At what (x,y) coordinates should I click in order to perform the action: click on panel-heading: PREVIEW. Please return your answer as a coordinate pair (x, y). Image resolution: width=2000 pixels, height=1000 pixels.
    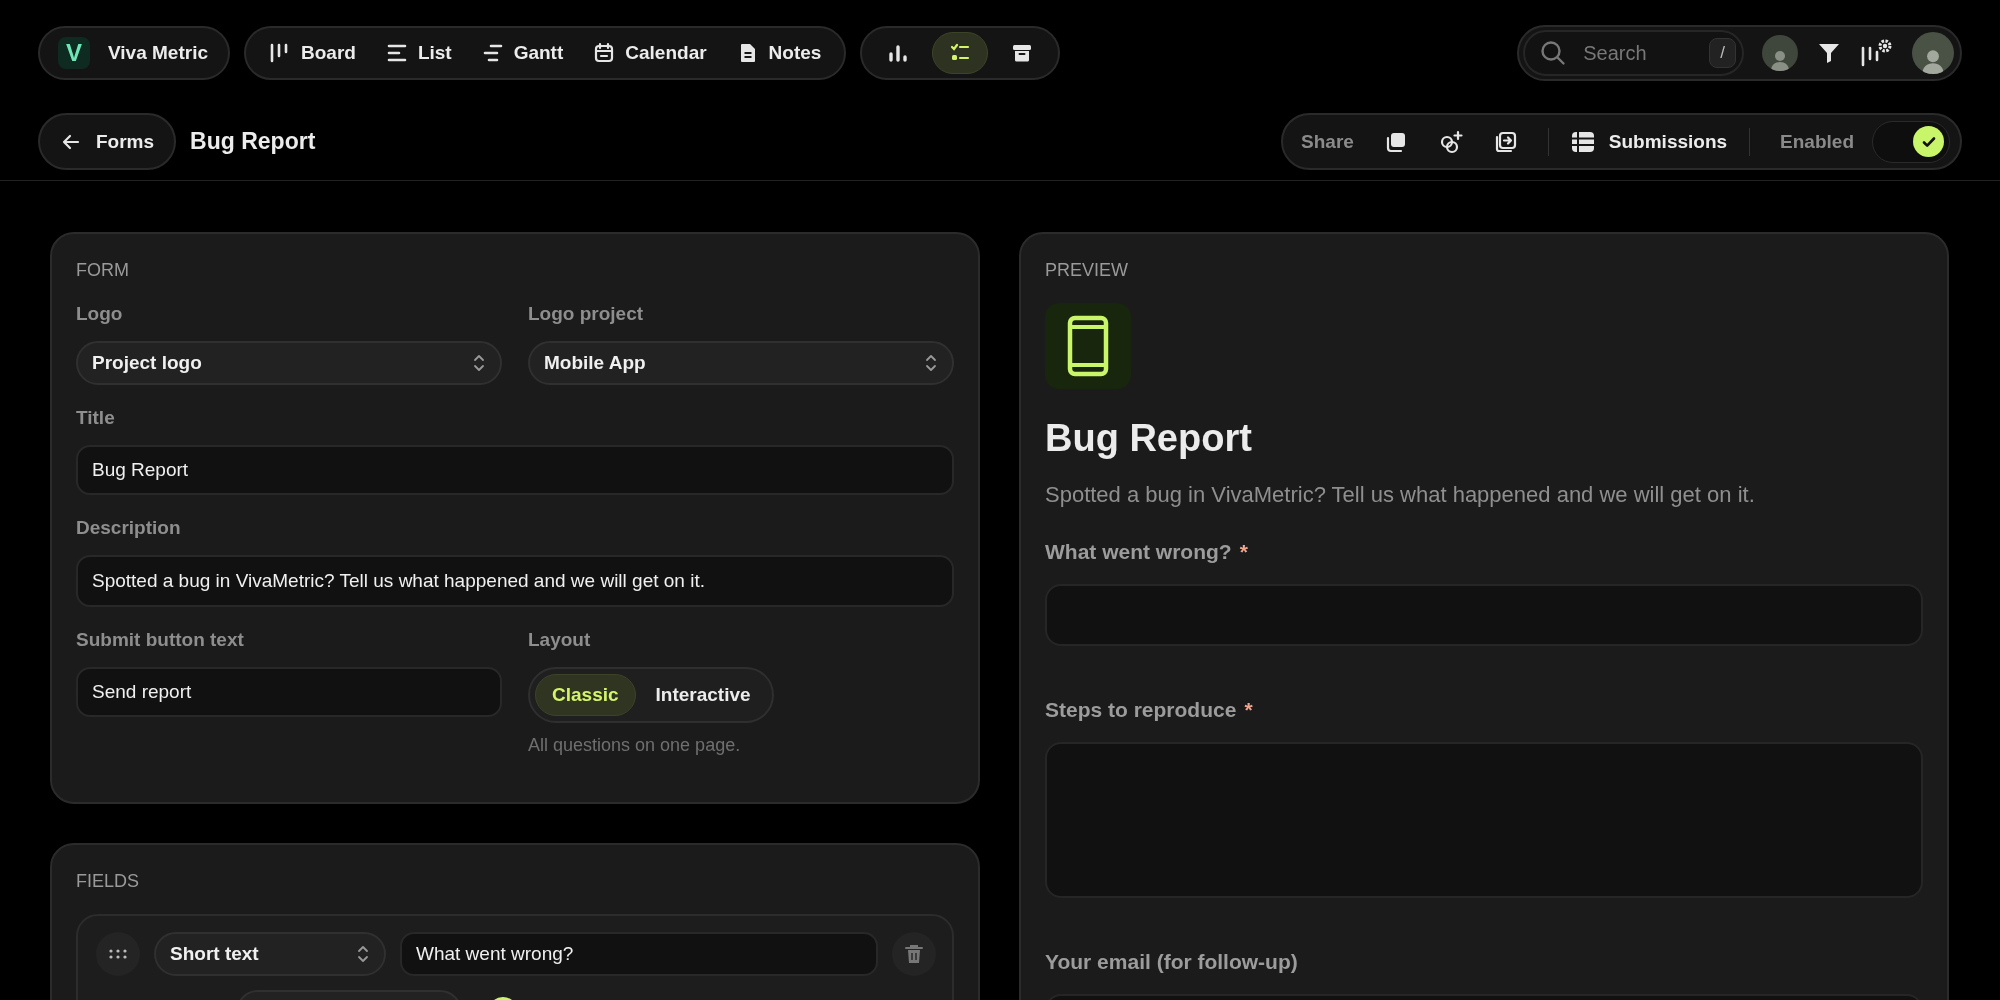
    Looking at the image, I should click on (1087, 270).